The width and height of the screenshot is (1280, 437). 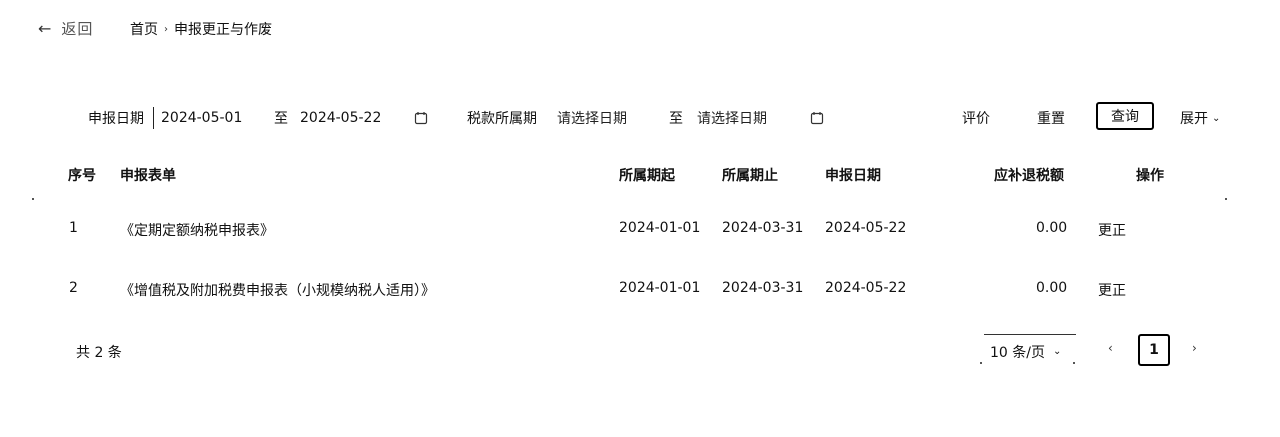 What do you see at coordinates (82, 176) in the screenshot?
I see `col-index: 序号` at bounding box center [82, 176].